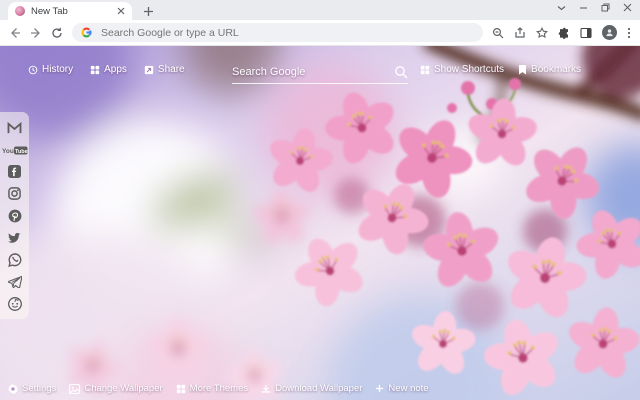  I want to click on more-themes-label: More Themes, so click(219, 388).